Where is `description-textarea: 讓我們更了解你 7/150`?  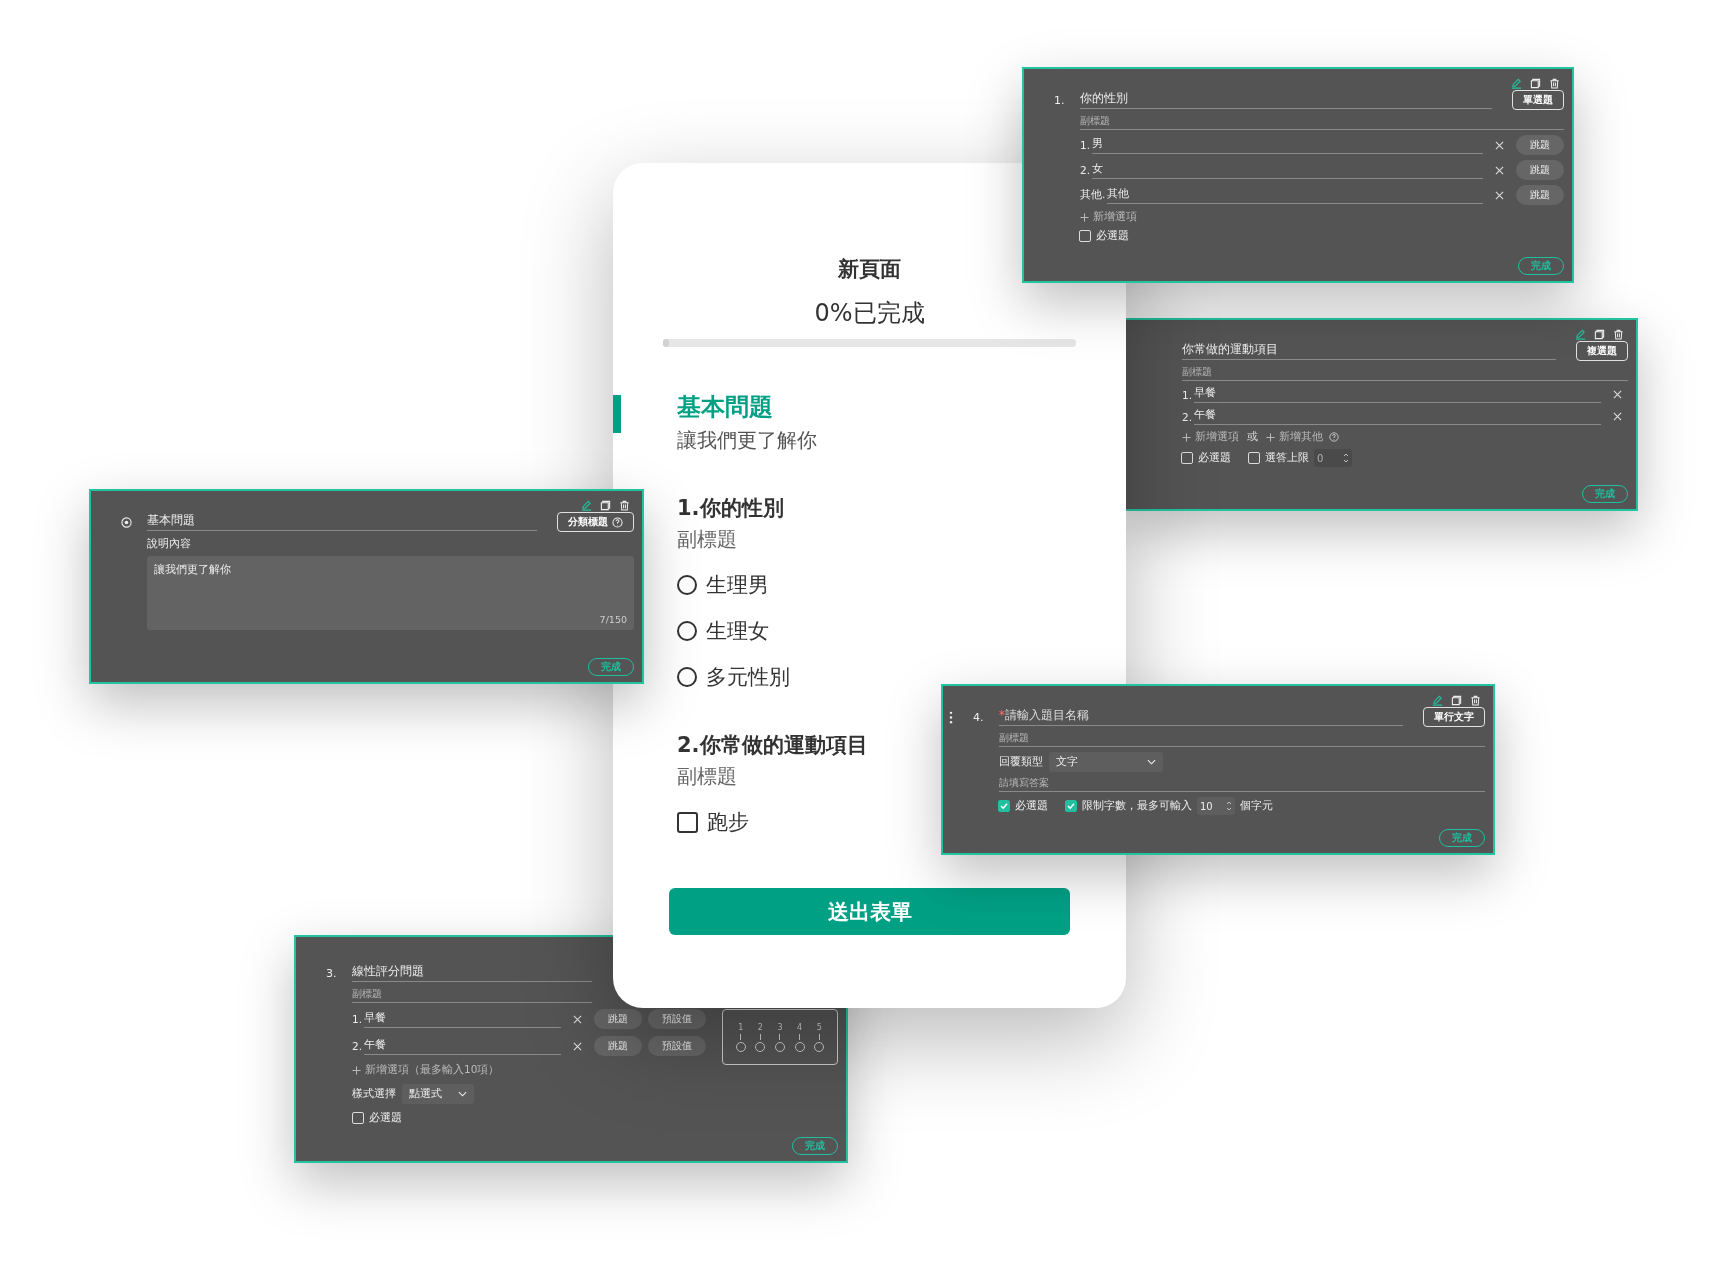
description-textarea: 讓我們更了解你 7/150 is located at coordinates (390, 593).